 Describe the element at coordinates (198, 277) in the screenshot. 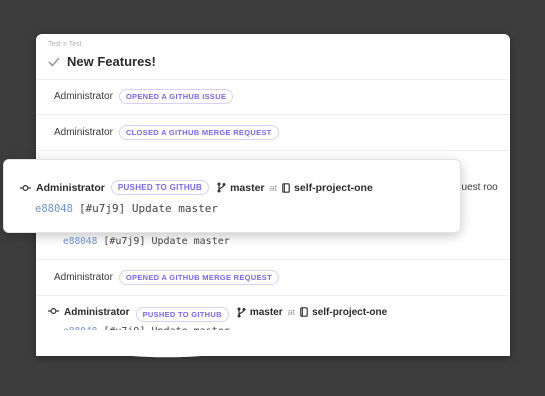

I see `activity-badge: OPENED A GITHUB MERGE REQUEST` at that location.